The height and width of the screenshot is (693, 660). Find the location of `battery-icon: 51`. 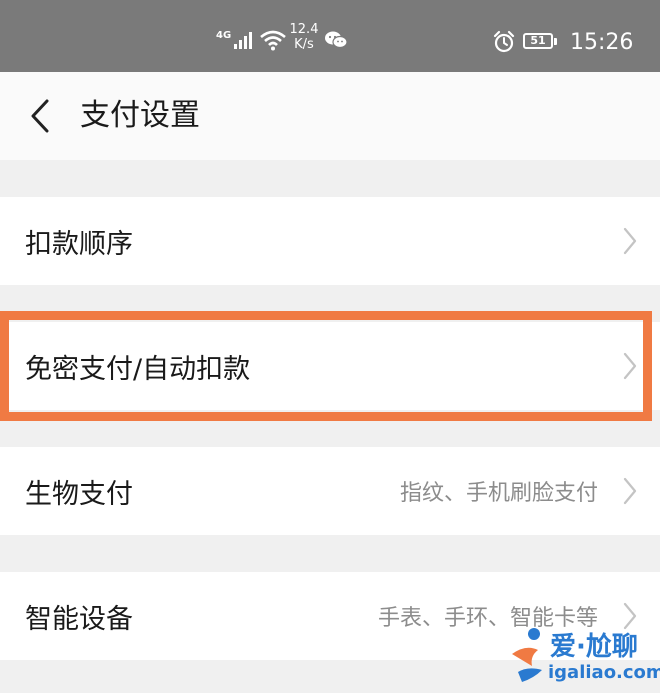

battery-icon: 51 is located at coordinates (538, 41).